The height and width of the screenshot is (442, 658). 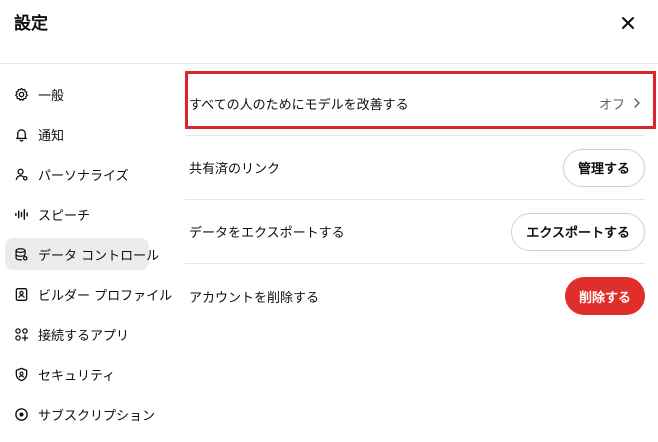 I want to click on person-icon, so click(x=21, y=174).